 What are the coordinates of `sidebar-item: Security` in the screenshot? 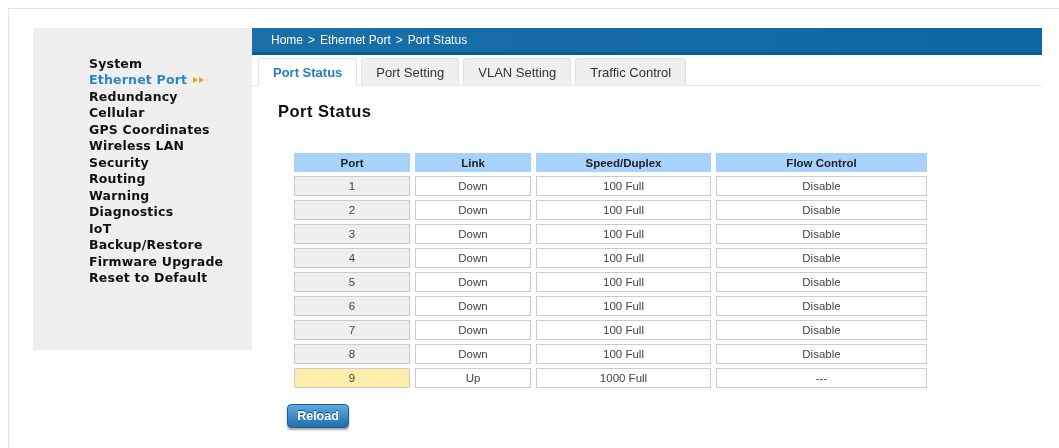 It's located at (119, 162).